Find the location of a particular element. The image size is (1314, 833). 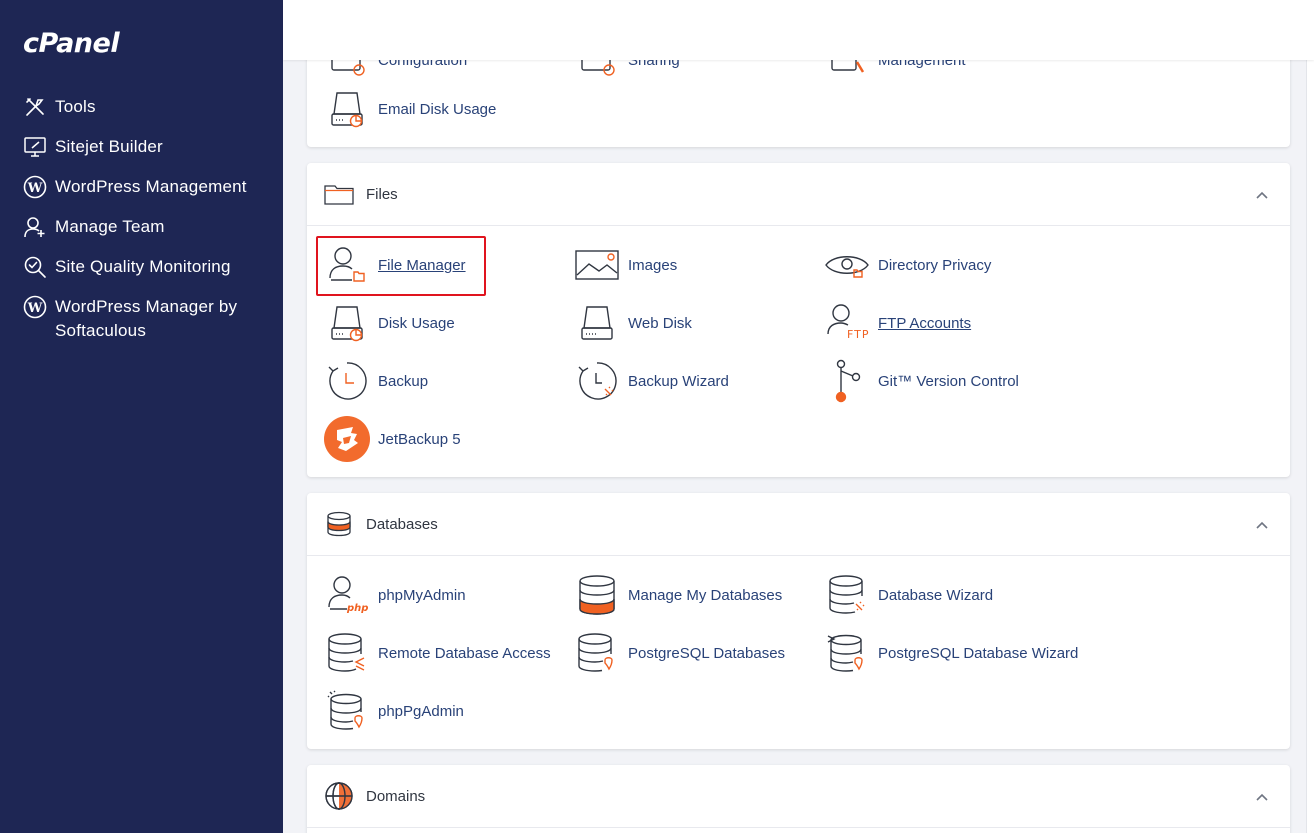

item-label: Web Disk is located at coordinates (660, 323).